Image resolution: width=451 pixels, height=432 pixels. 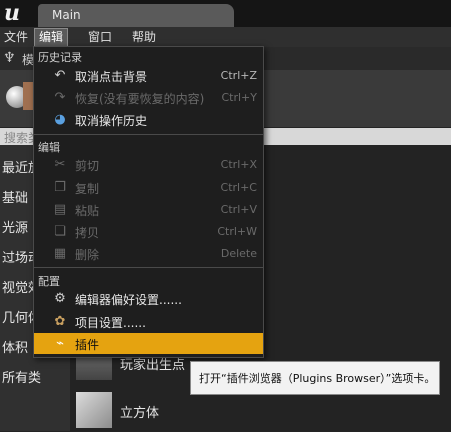 What do you see at coordinates (94, 410) in the screenshot?
I see `cube-icon` at bounding box center [94, 410].